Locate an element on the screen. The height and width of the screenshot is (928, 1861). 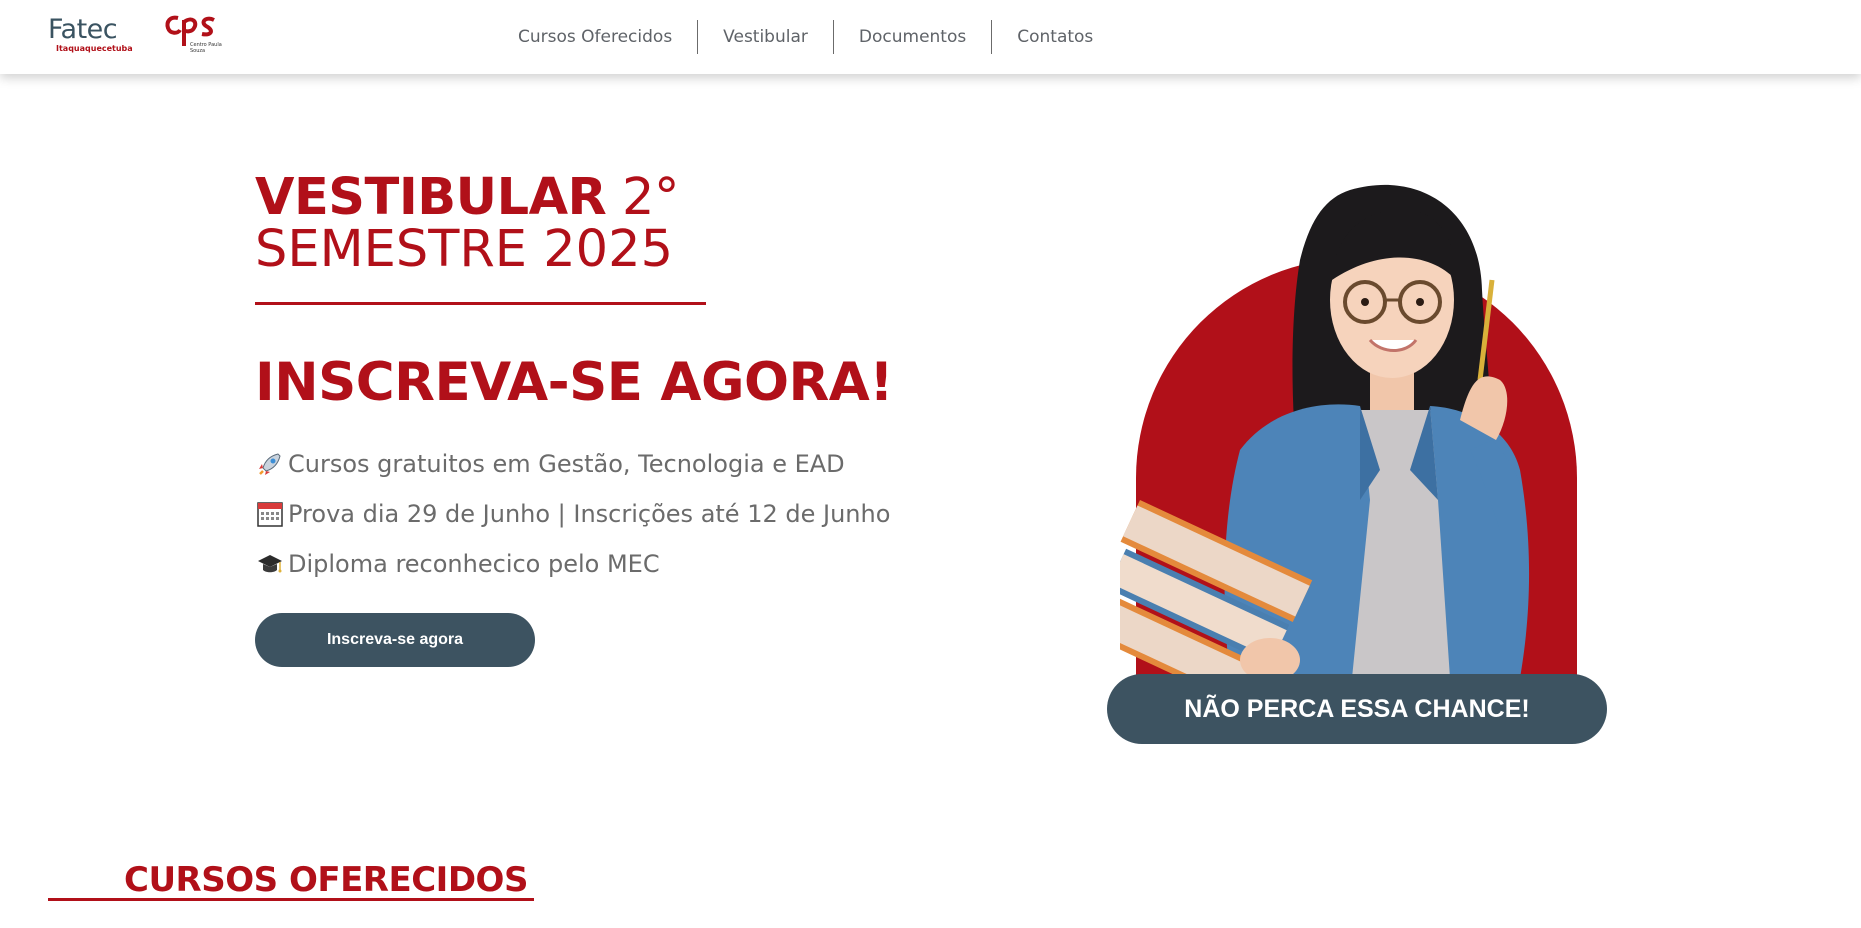
fatec-logo-name: Fatec is located at coordinates (83, 29).